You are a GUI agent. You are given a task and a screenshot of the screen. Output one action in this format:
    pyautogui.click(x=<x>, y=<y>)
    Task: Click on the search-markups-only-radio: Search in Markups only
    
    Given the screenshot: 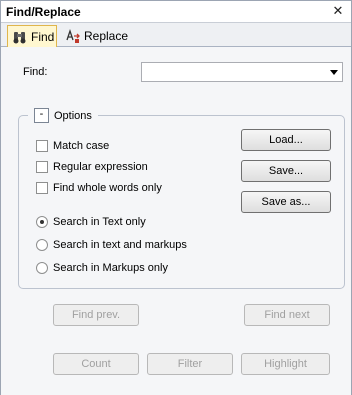 What is the action you would take?
    pyautogui.click(x=102, y=268)
    